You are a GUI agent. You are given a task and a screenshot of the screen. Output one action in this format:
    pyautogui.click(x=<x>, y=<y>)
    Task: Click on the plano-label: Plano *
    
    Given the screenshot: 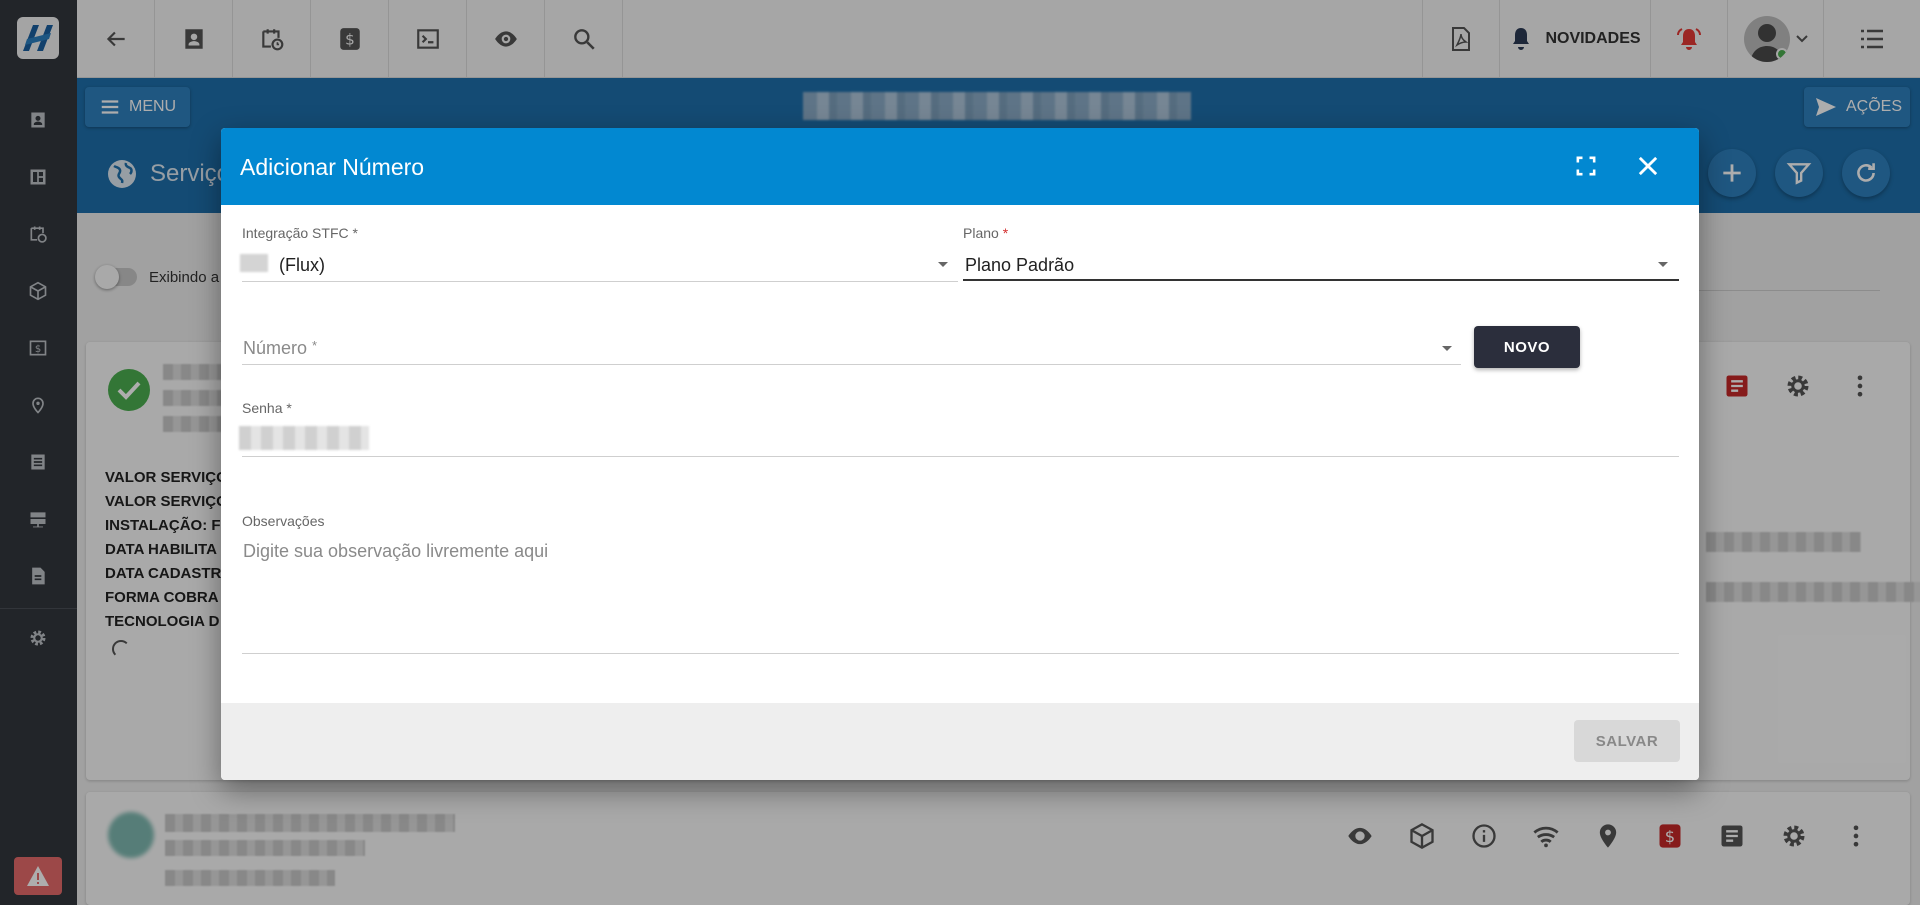 What is the action you would take?
    pyautogui.click(x=986, y=233)
    